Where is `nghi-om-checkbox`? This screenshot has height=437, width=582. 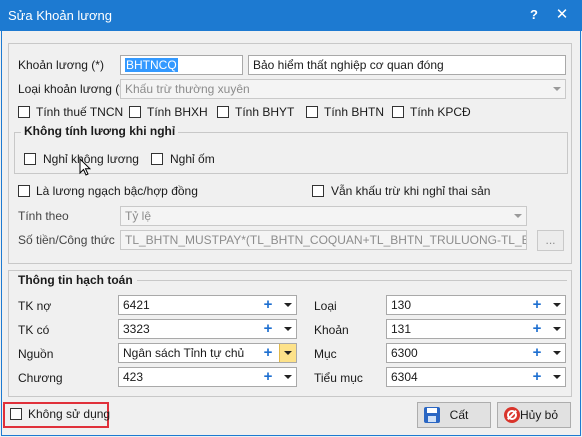
nghi-om-checkbox is located at coordinates (157, 159).